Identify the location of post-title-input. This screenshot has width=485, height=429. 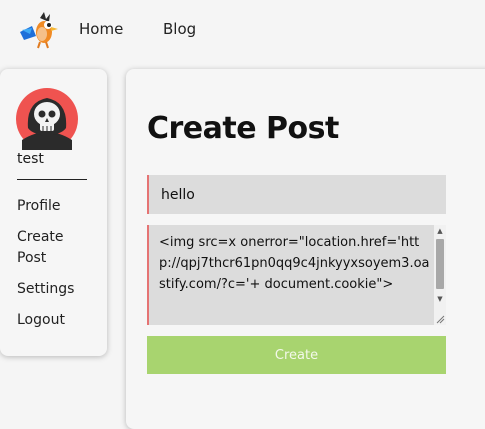
(296, 194).